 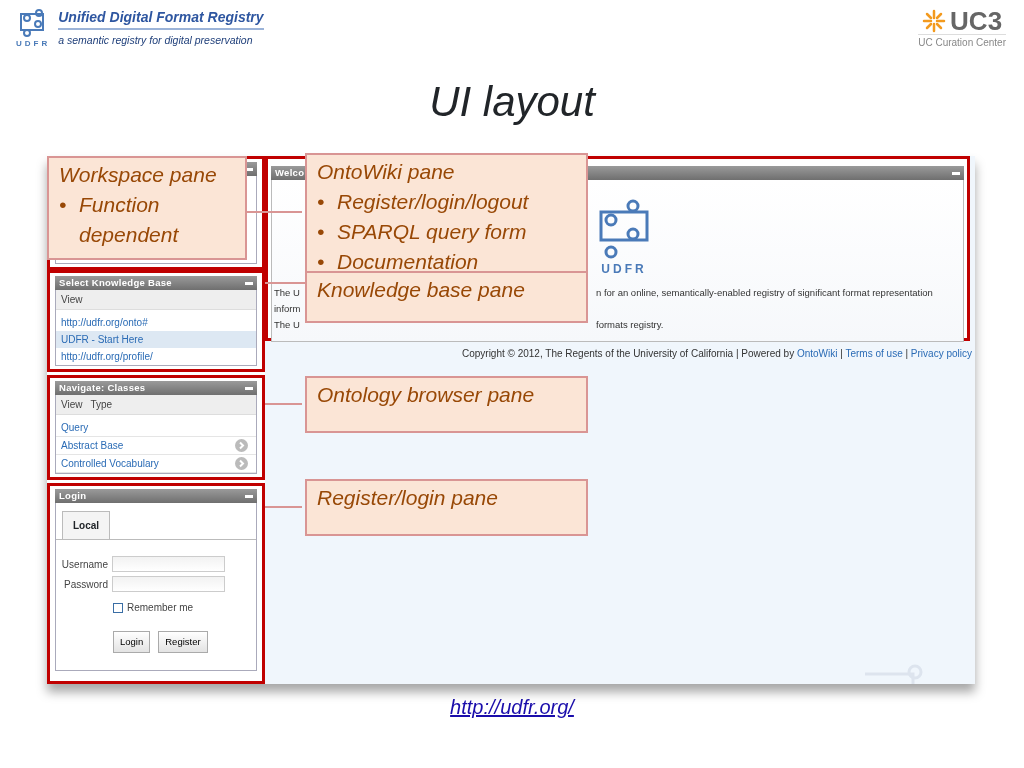 What do you see at coordinates (110, 463) in the screenshot?
I see `class-link: Controlled Vocabulary` at bounding box center [110, 463].